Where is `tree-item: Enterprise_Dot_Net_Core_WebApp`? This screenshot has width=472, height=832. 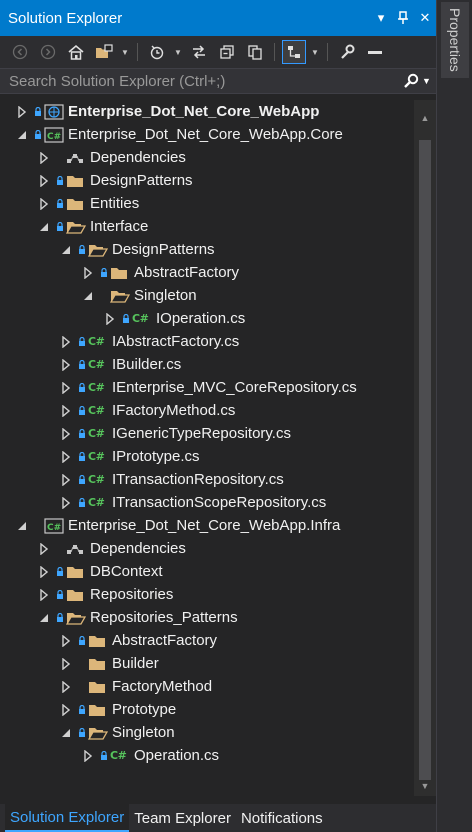
tree-item: Enterprise_Dot_Net_Core_WebApp is located at coordinates (207, 111).